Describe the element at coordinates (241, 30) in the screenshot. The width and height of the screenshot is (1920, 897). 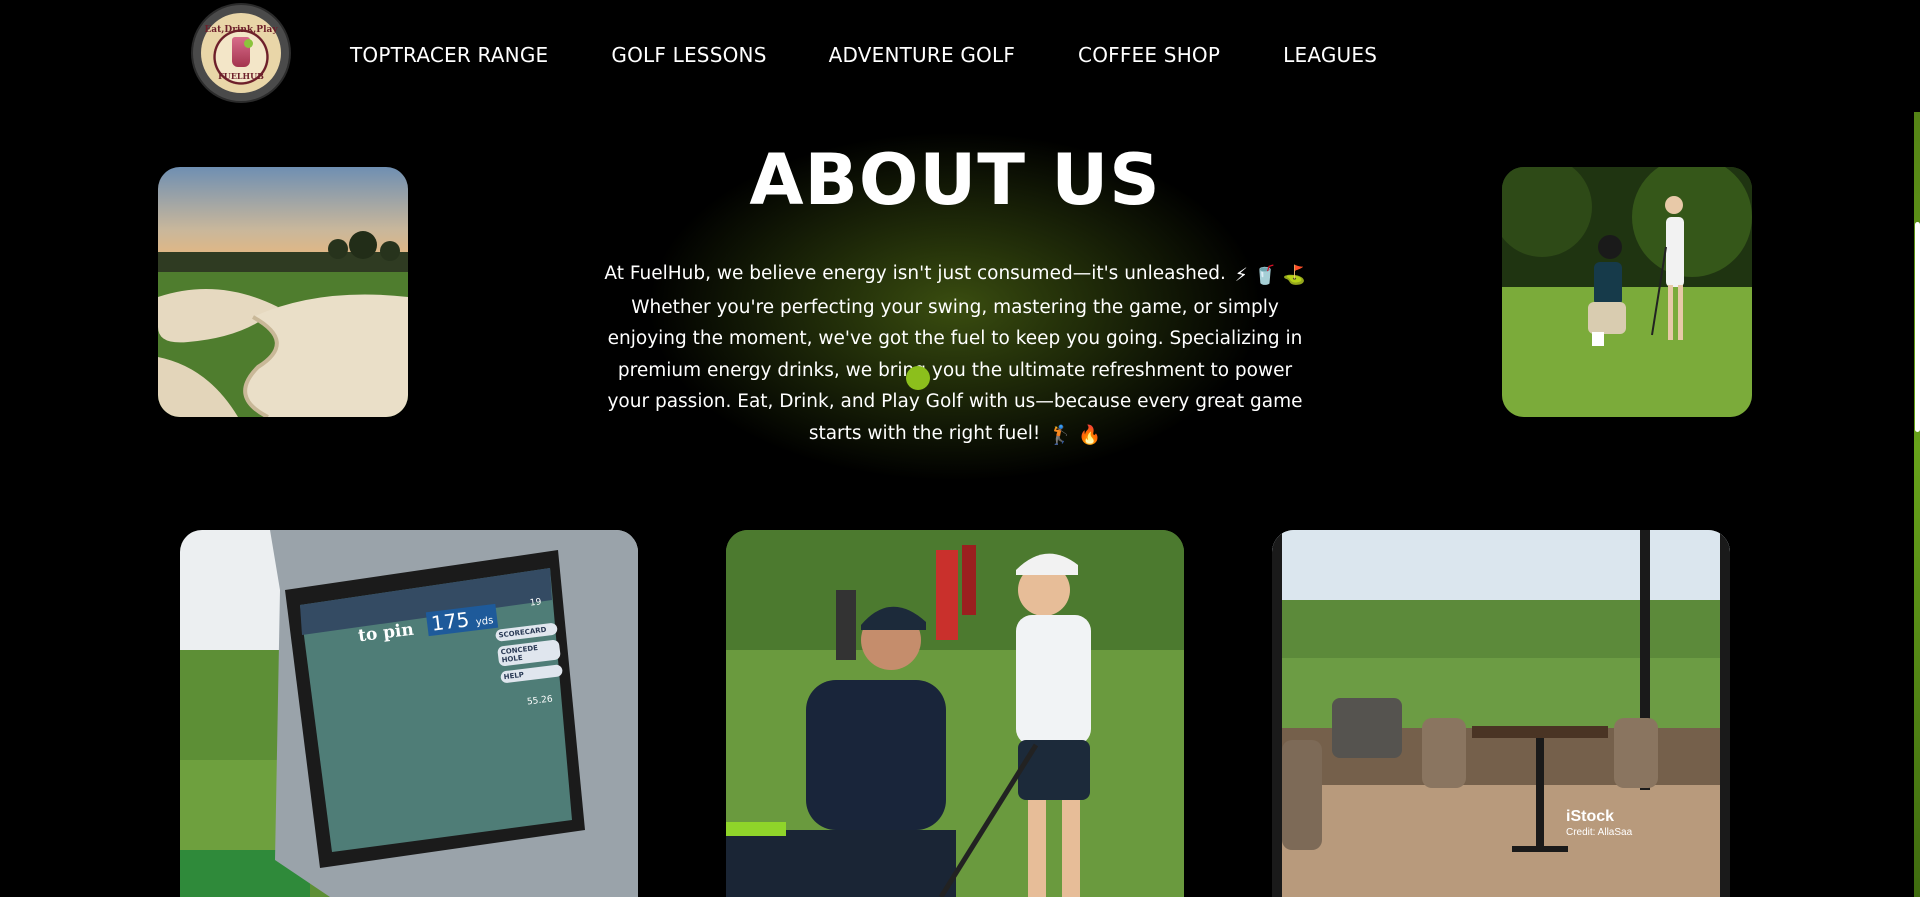
I see `logo-top-text: Eat,Drink,Play` at that location.